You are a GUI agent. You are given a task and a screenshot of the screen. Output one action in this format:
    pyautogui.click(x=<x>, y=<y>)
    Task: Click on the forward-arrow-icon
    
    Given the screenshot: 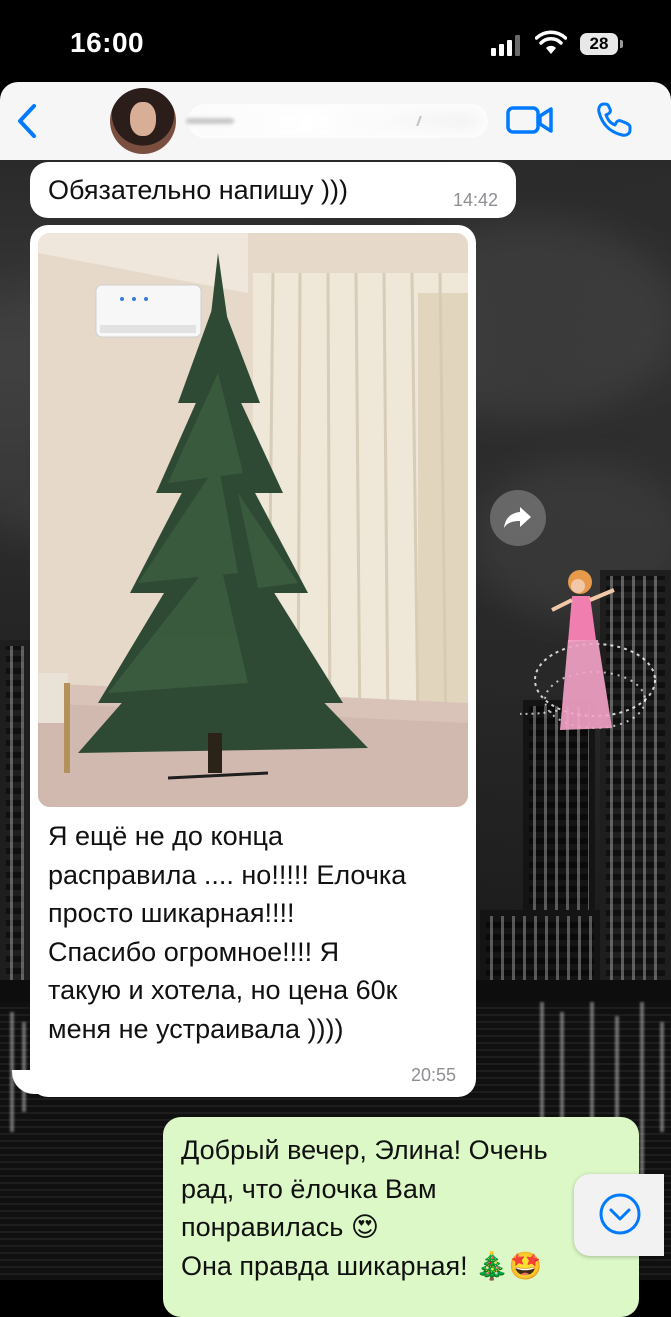 What is the action you would take?
    pyautogui.click(x=517, y=517)
    